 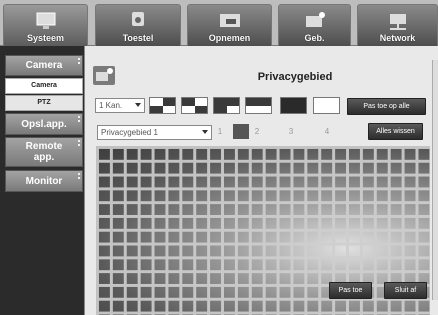 What do you see at coordinates (138, 19) in the screenshot?
I see `camera-device-icon` at bounding box center [138, 19].